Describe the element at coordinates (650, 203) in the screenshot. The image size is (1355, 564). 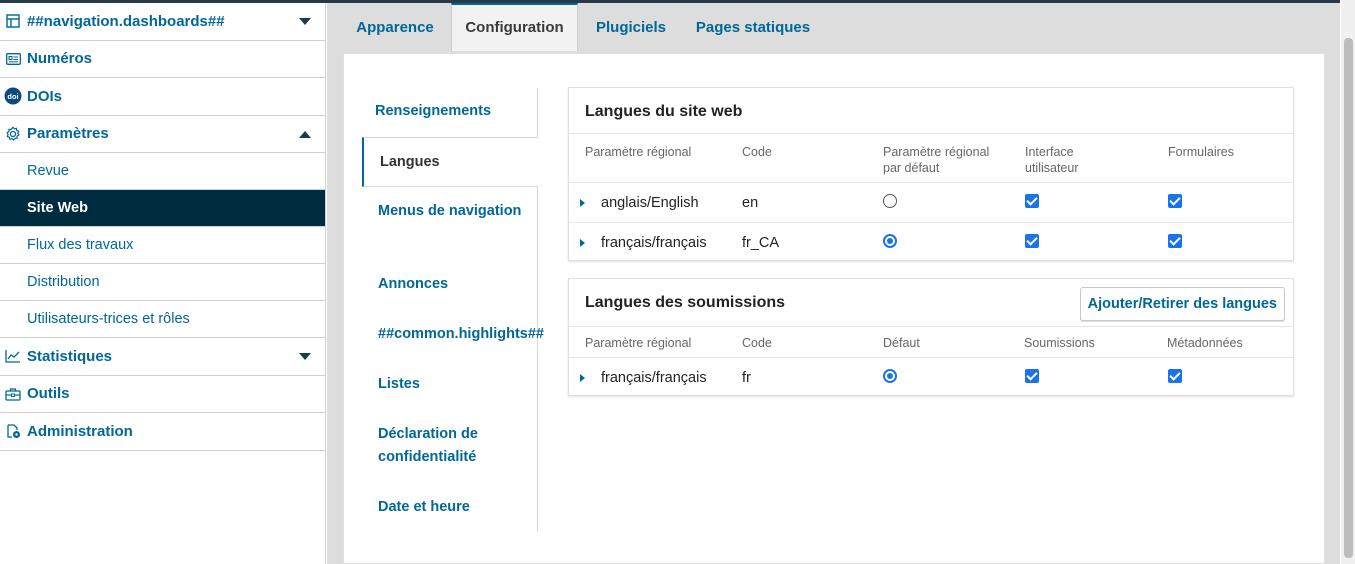
I see `row-locale: anglais/English` at that location.